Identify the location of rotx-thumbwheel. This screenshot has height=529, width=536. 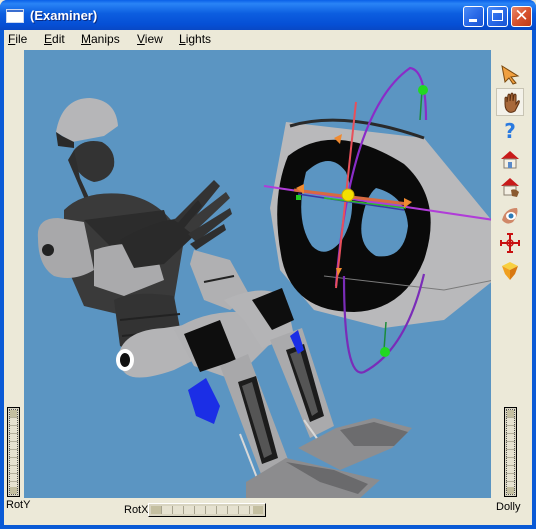
(207, 510).